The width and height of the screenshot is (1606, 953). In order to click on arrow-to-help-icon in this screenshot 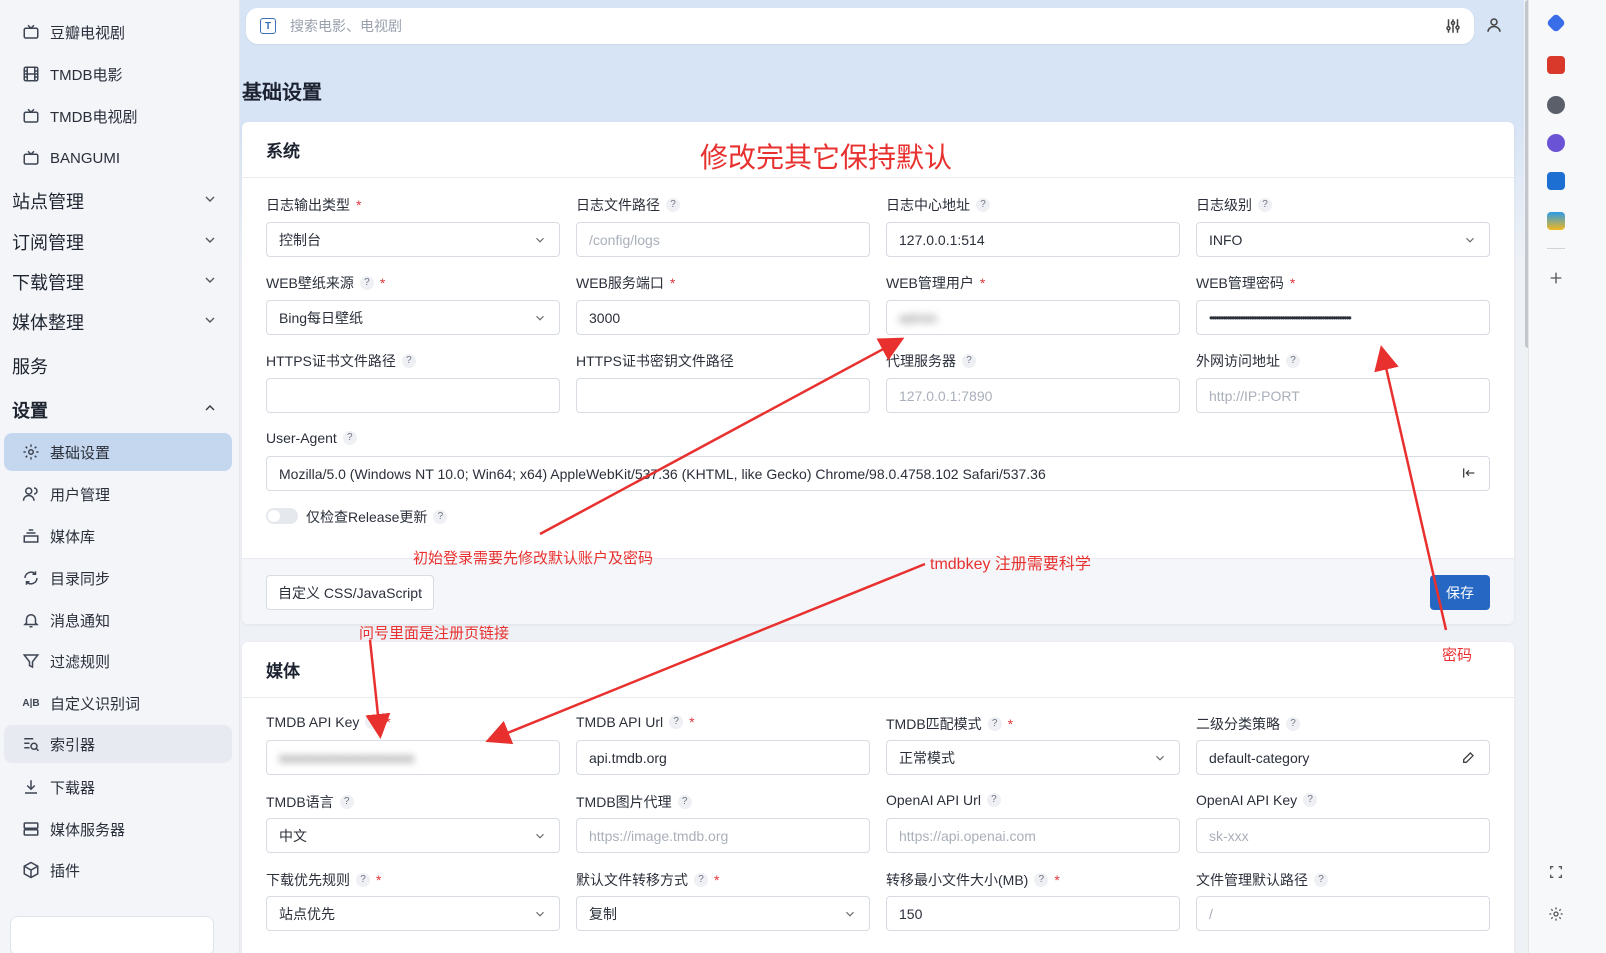, I will do `click(378, 689)`.